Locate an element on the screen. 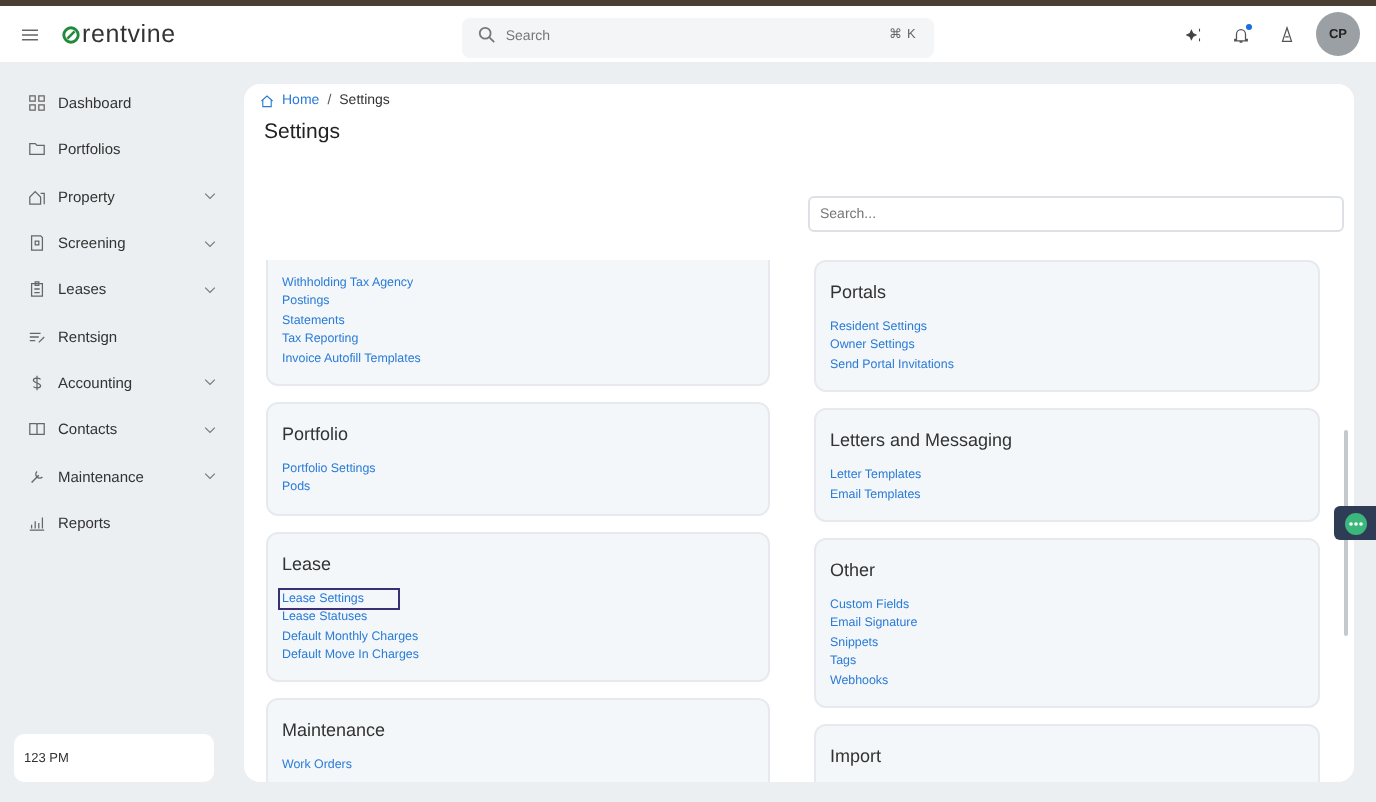 This screenshot has height=802, width=1376. chat-bubble-icon is located at coordinates (1355, 523).